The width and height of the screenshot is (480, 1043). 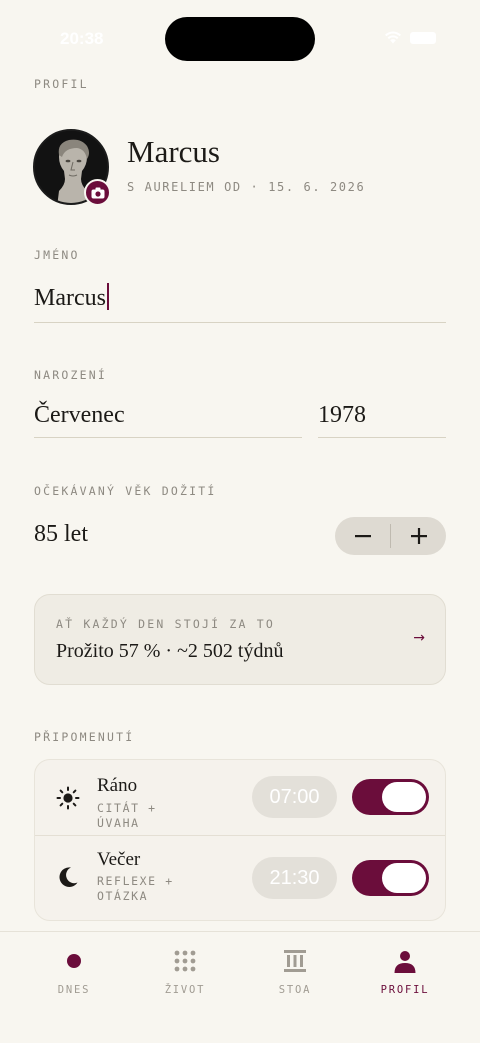 I want to click on name-label: JMÉNO, so click(x=57, y=255).